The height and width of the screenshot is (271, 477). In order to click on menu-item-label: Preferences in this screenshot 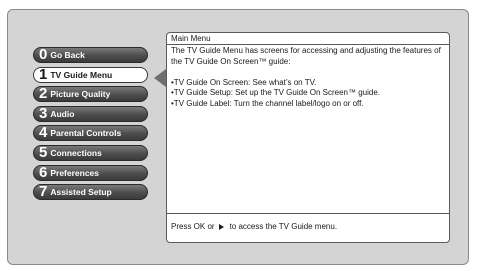, I will do `click(75, 172)`.